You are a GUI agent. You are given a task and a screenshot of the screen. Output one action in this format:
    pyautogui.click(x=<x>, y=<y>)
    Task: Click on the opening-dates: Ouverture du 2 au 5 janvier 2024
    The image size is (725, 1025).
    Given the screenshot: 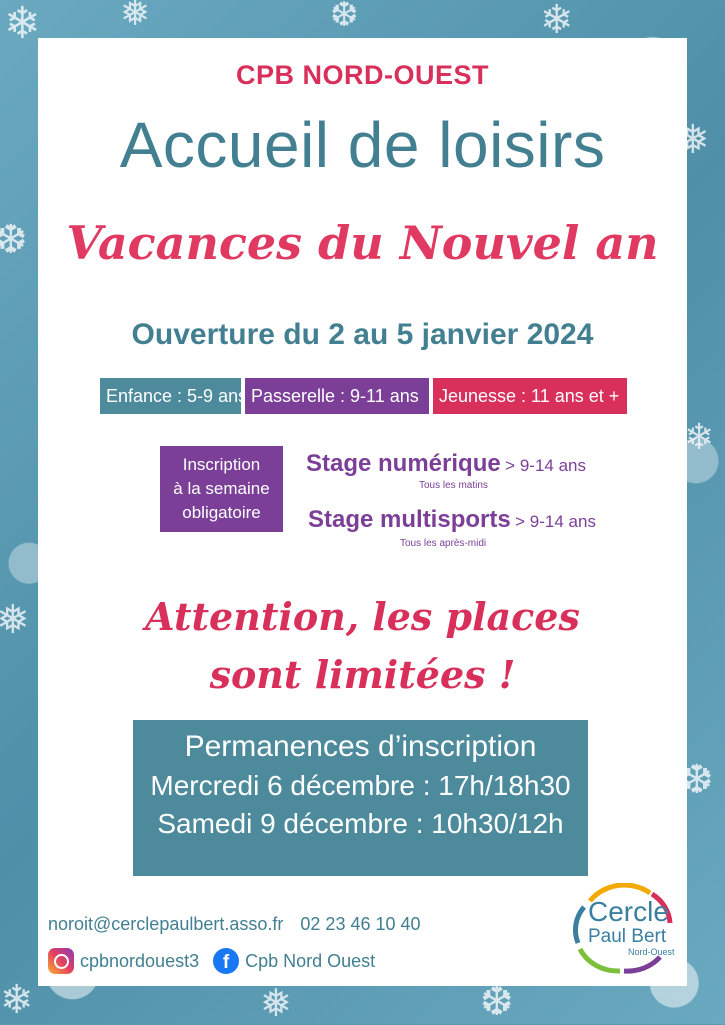 What is the action you would take?
    pyautogui.click(x=362, y=334)
    